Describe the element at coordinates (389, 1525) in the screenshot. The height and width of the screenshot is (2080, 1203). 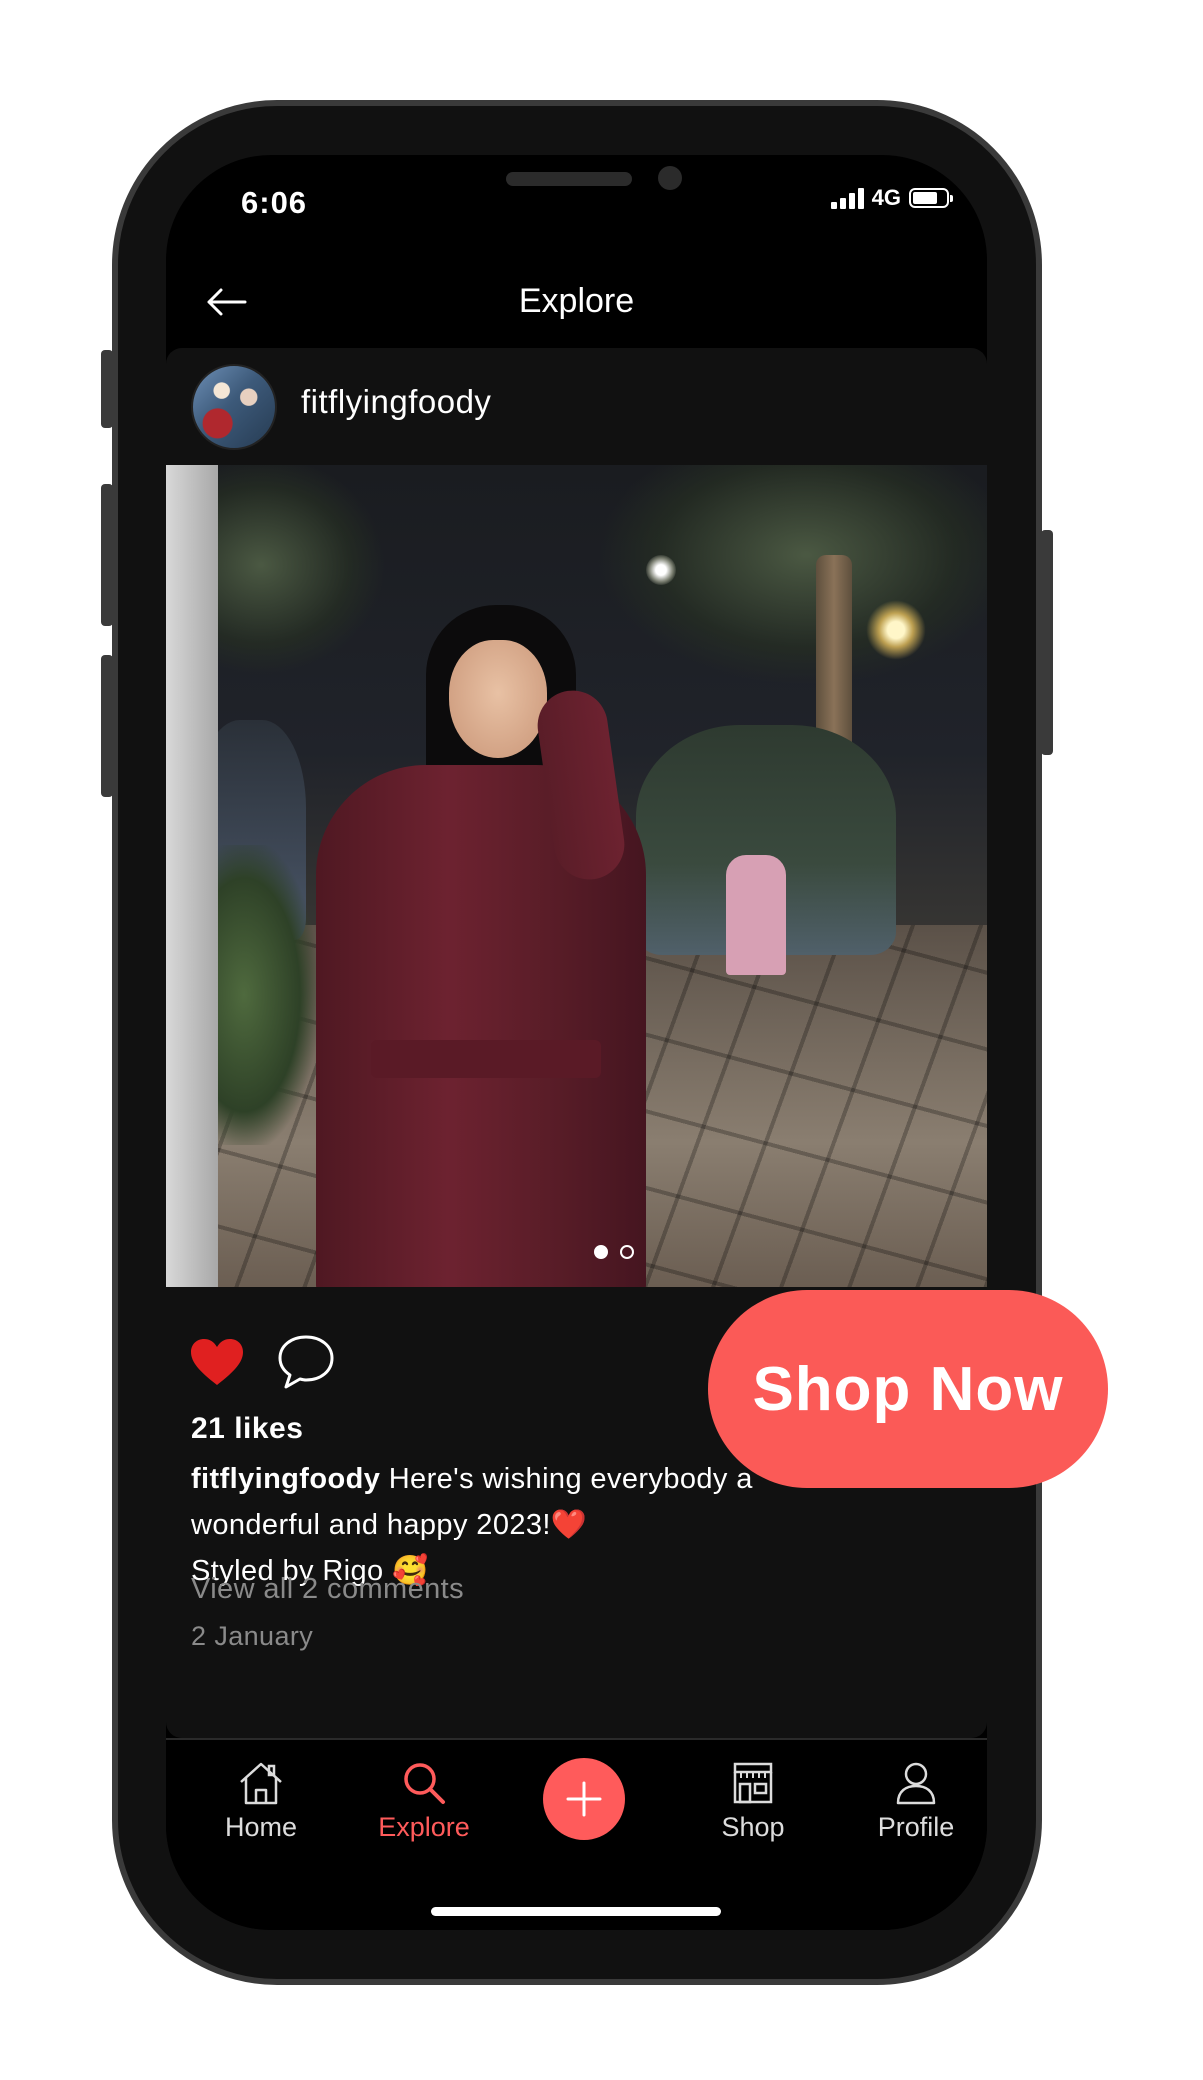
I see `caption-line-2: wonderful and happy 2023!❤️` at that location.